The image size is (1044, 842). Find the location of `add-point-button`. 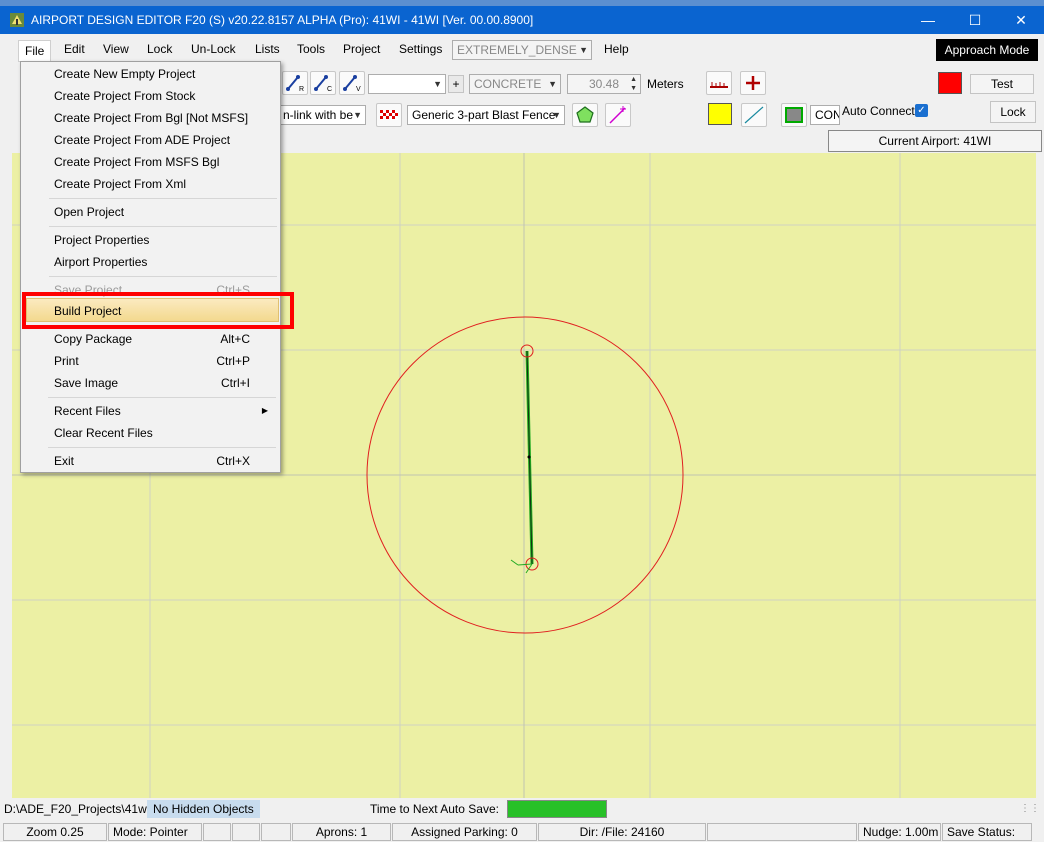

add-point-button is located at coordinates (753, 83).